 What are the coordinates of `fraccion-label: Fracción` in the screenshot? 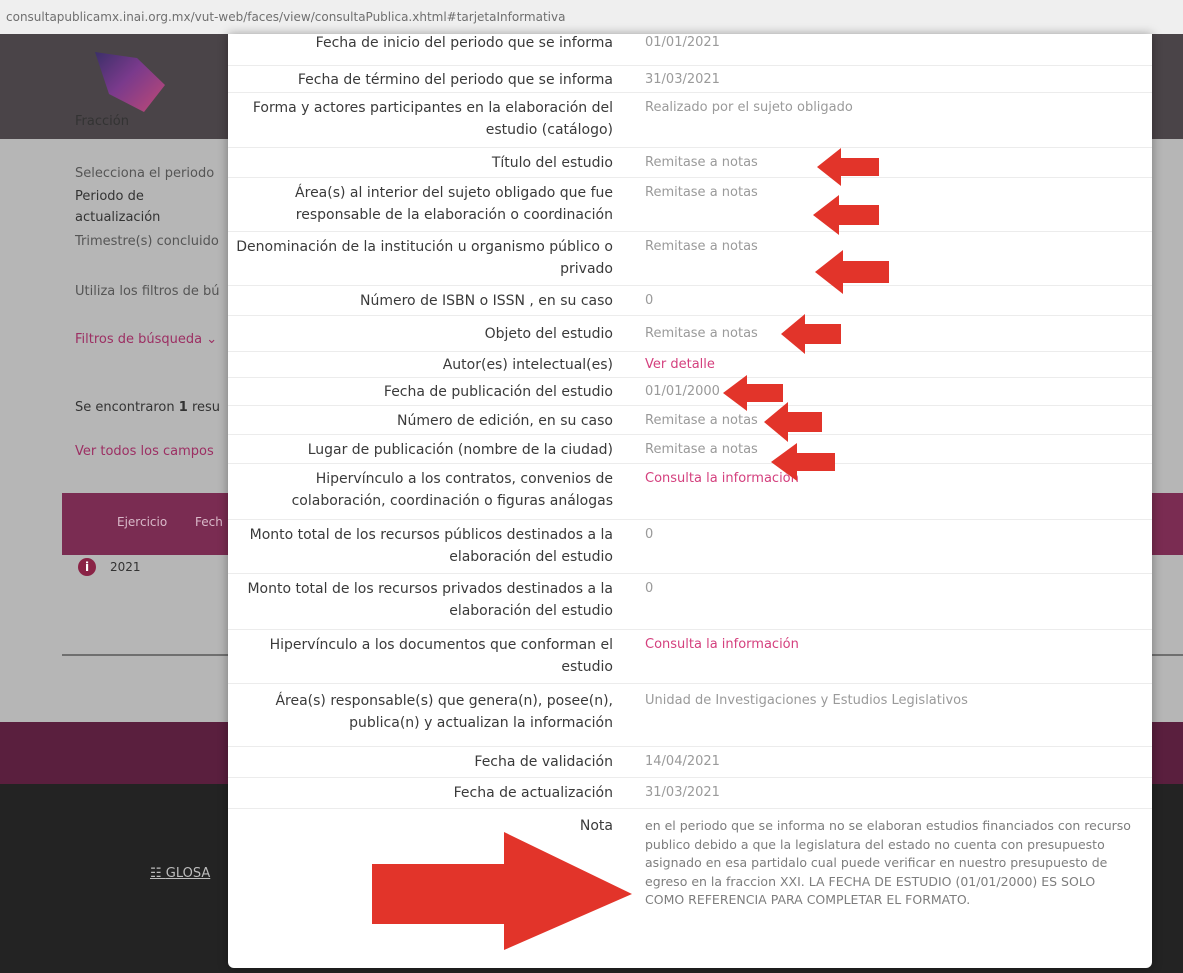 It's located at (102, 121).